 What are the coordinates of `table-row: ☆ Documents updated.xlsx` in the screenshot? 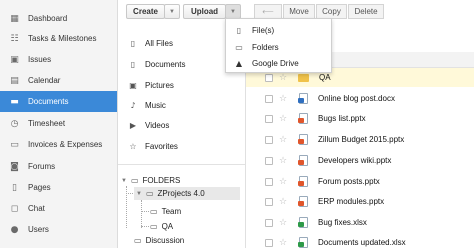 It's located at (360, 240).